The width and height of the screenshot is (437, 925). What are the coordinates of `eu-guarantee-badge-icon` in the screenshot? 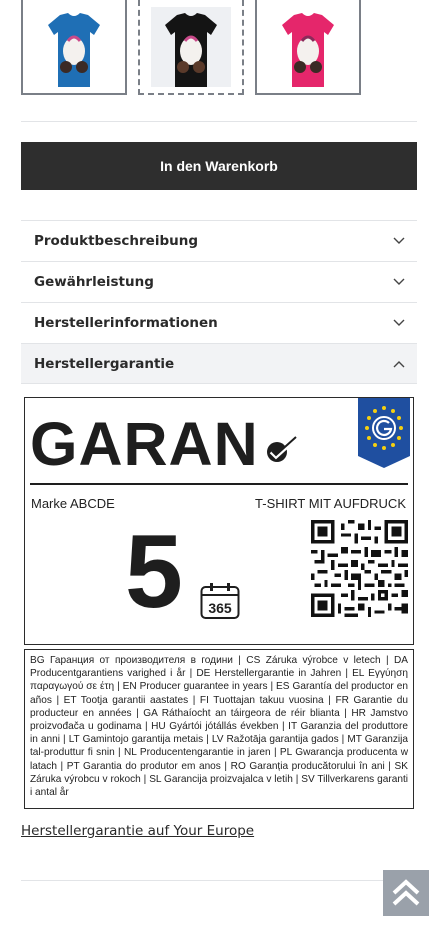 It's located at (384, 433).